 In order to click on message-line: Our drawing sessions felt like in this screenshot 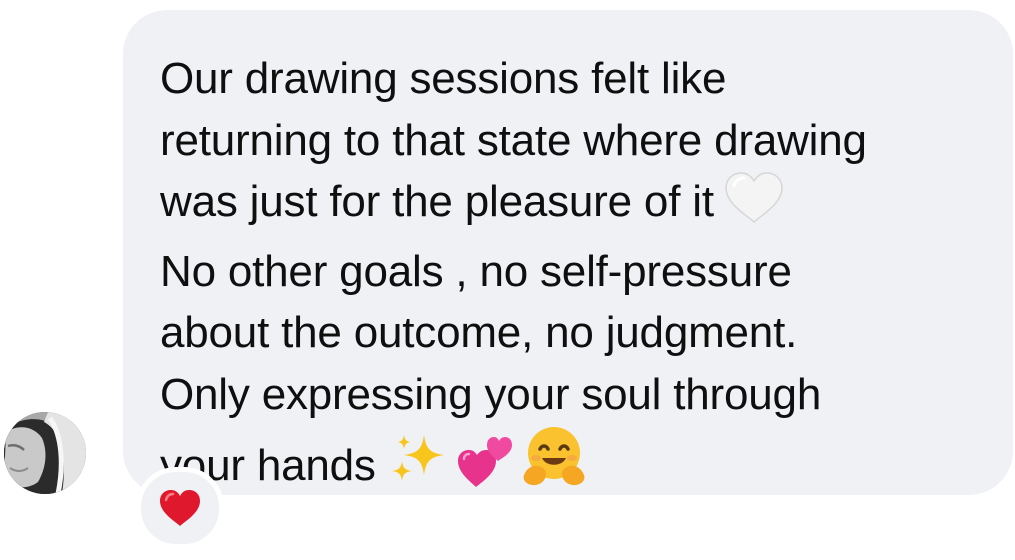, I will do `click(443, 78)`.